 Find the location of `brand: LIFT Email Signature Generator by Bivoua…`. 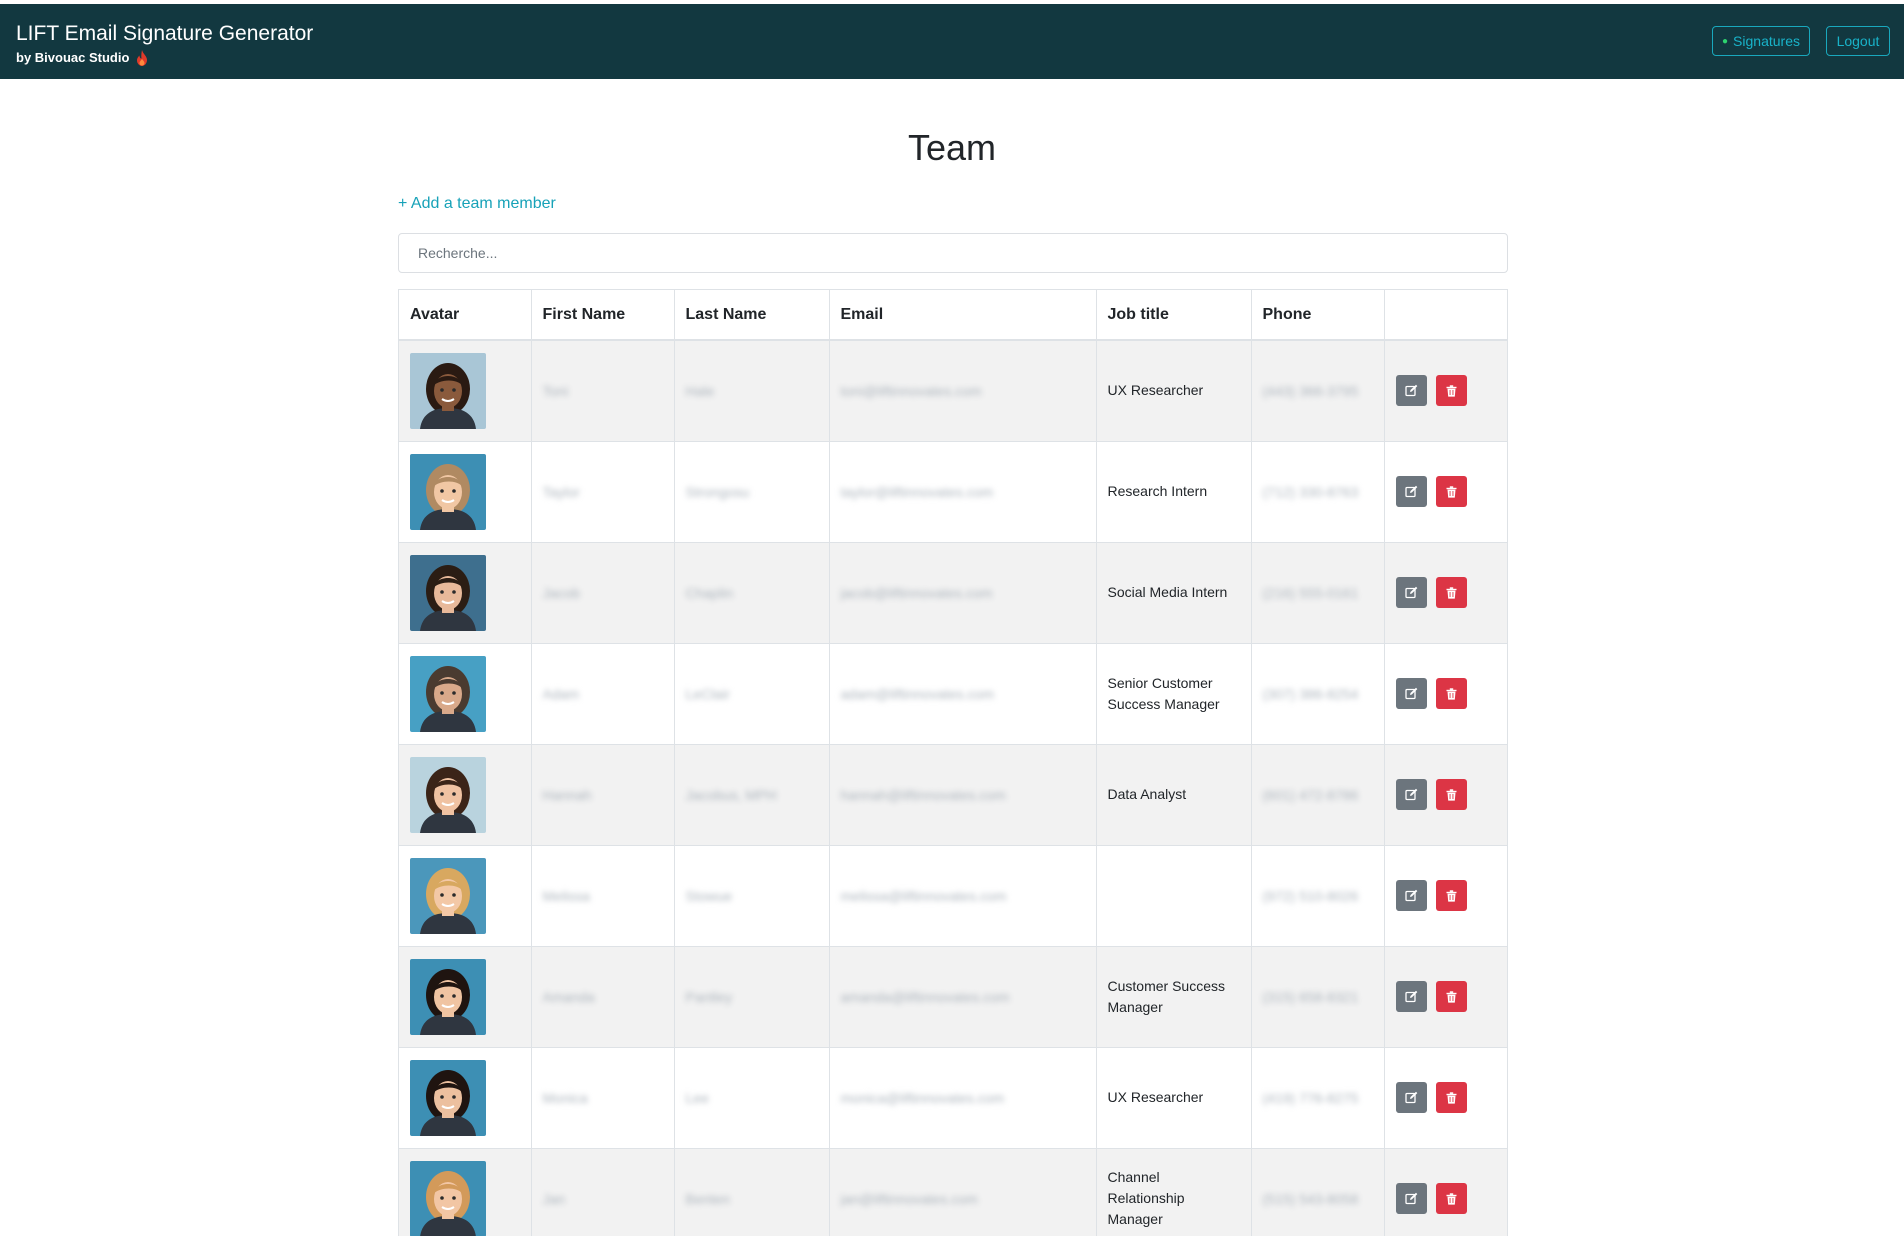

brand: LIFT Email Signature Generator by Bivoua… is located at coordinates (164, 43).